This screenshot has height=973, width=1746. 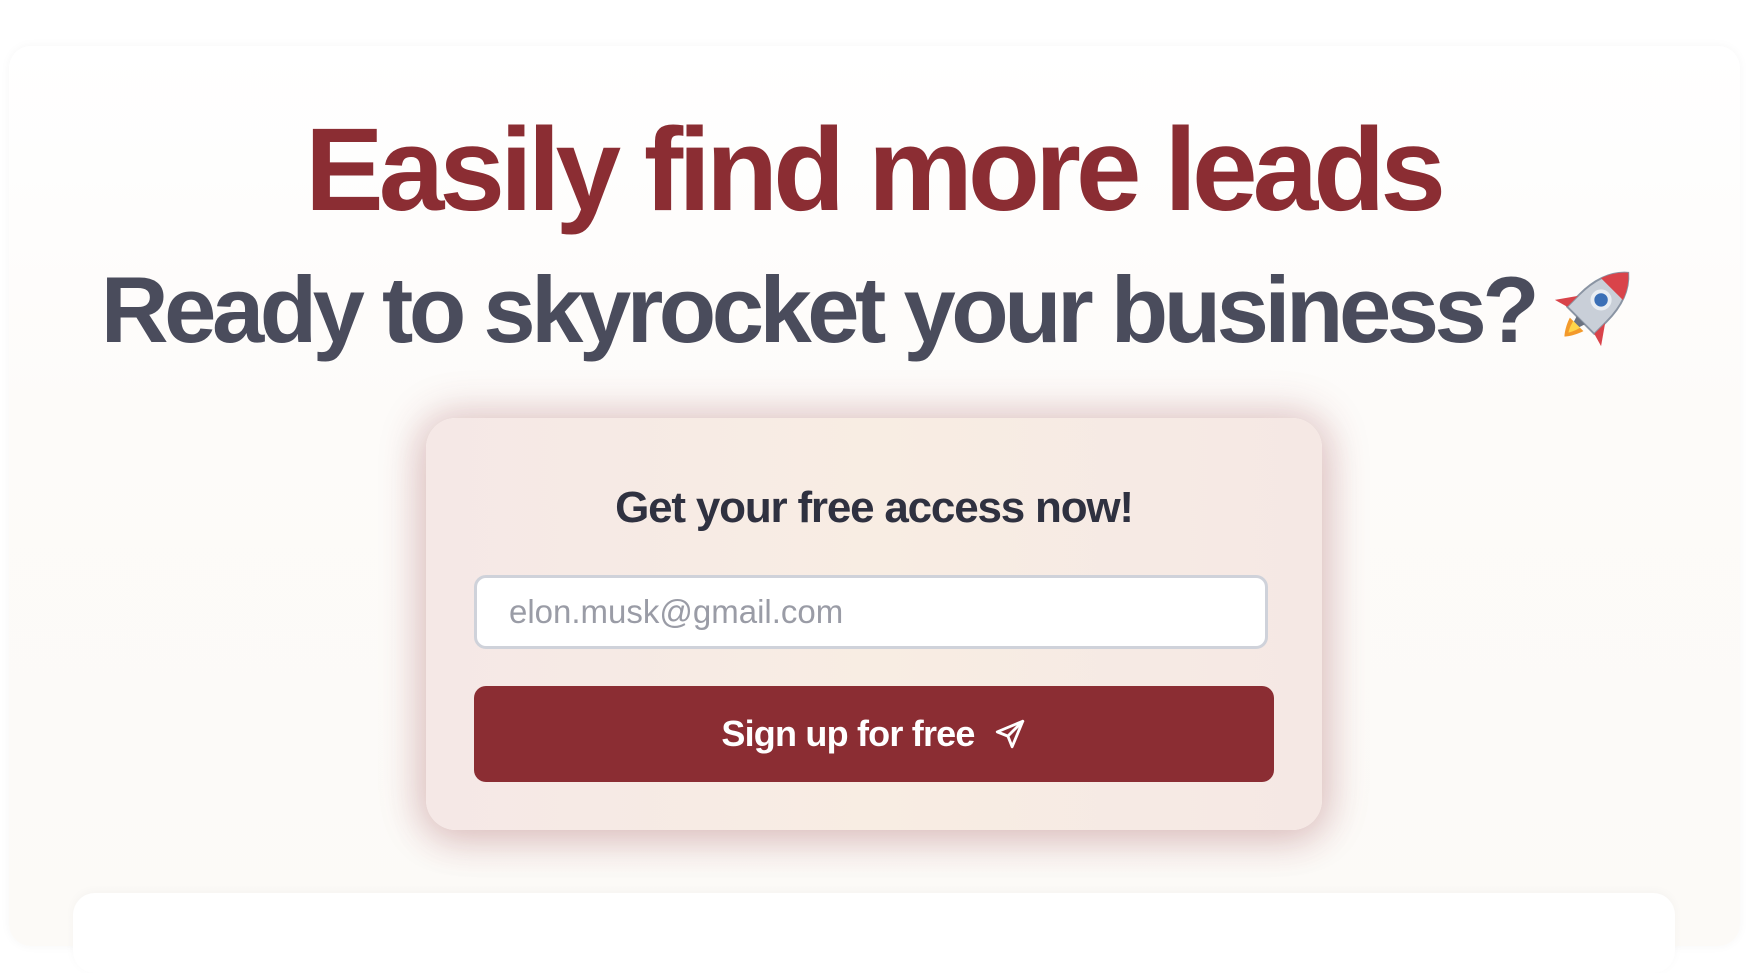 I want to click on hero-subheadline-text: Ready to skyrocket your business?, so click(x=820, y=309).